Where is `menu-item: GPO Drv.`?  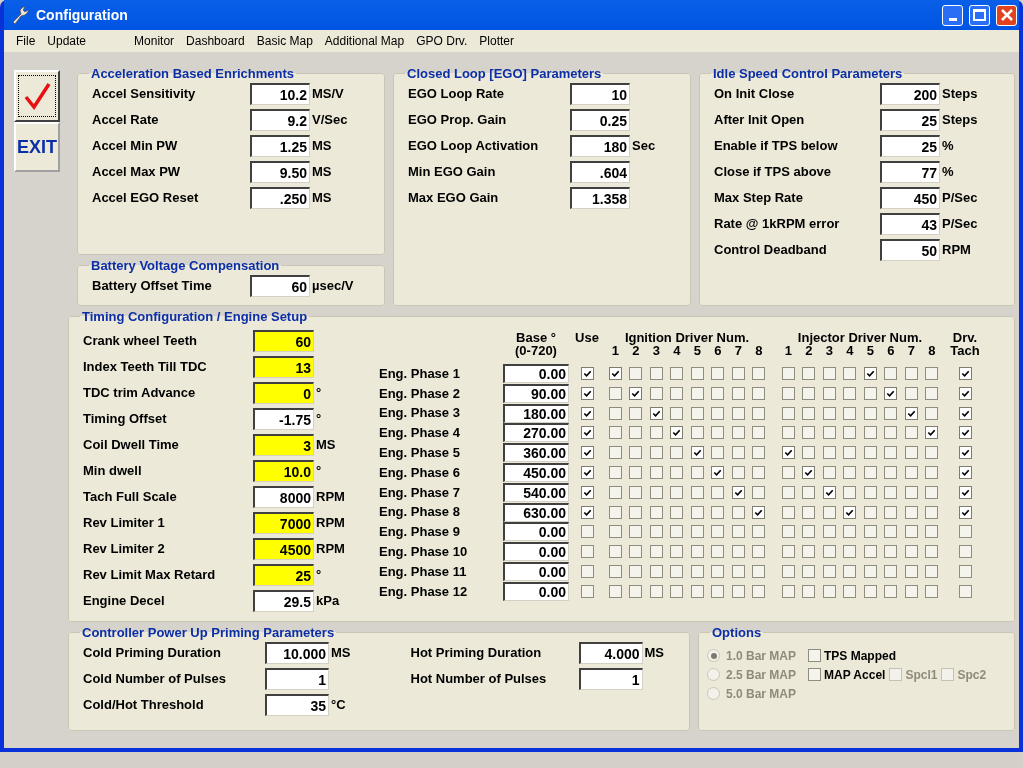 menu-item: GPO Drv. is located at coordinates (442, 41).